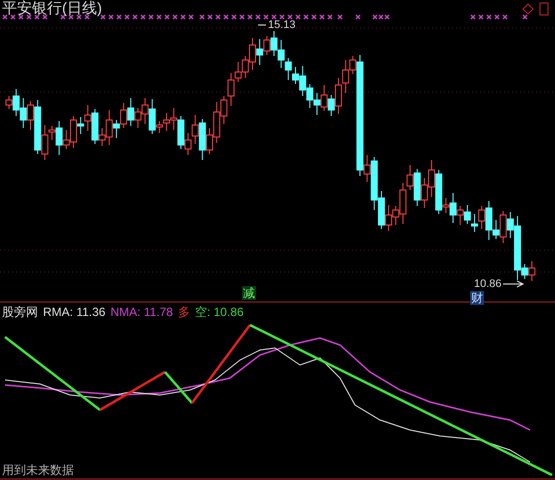 Image resolution: width=555 pixels, height=480 pixels. Describe the element at coordinates (282, 25) in the screenshot. I see `high-price-label: 15.13` at that location.